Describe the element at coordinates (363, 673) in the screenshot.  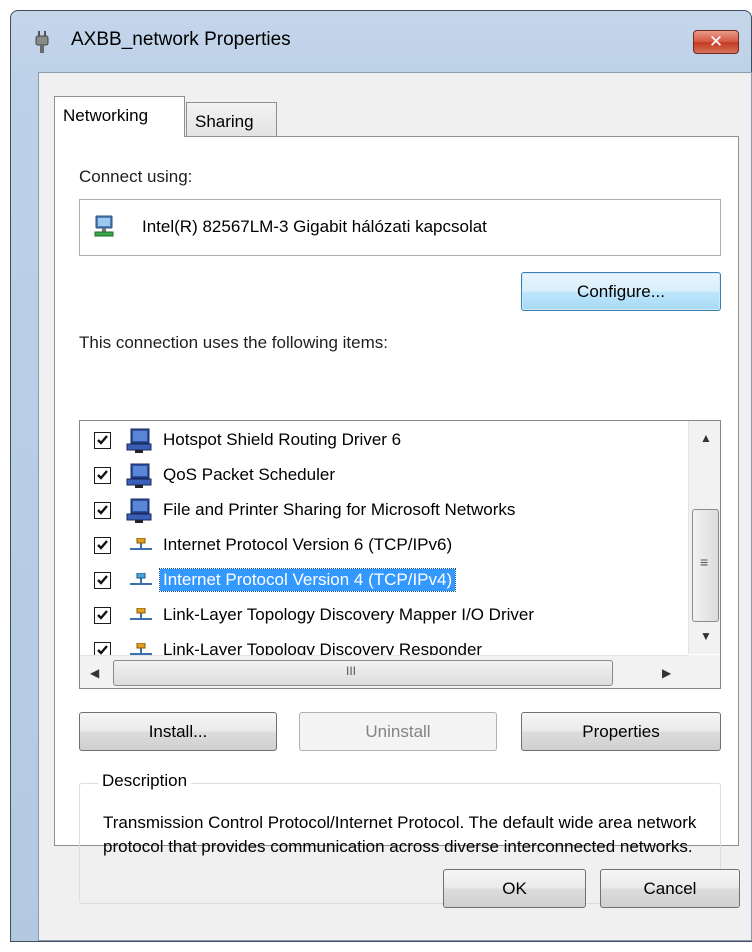
I see `horizontal-scroll-thumb: III` at that location.